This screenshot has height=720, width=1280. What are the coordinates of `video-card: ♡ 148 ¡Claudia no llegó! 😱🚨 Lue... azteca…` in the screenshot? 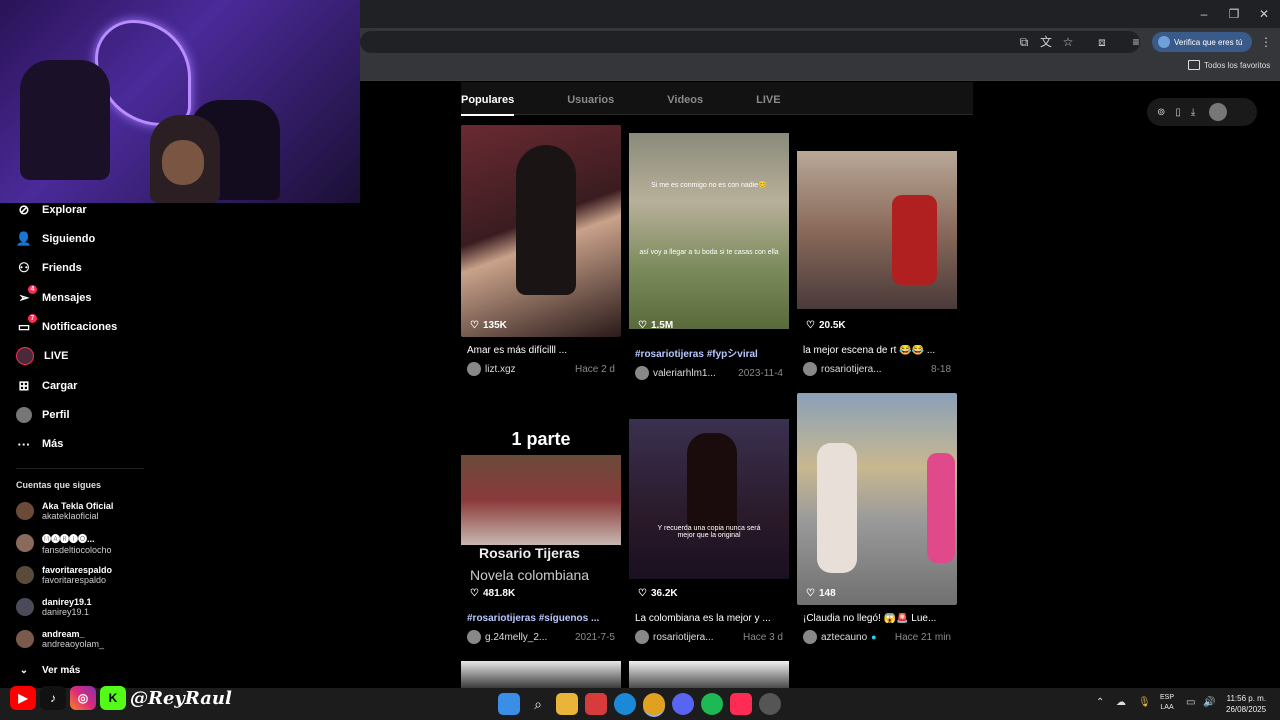 It's located at (877, 518).